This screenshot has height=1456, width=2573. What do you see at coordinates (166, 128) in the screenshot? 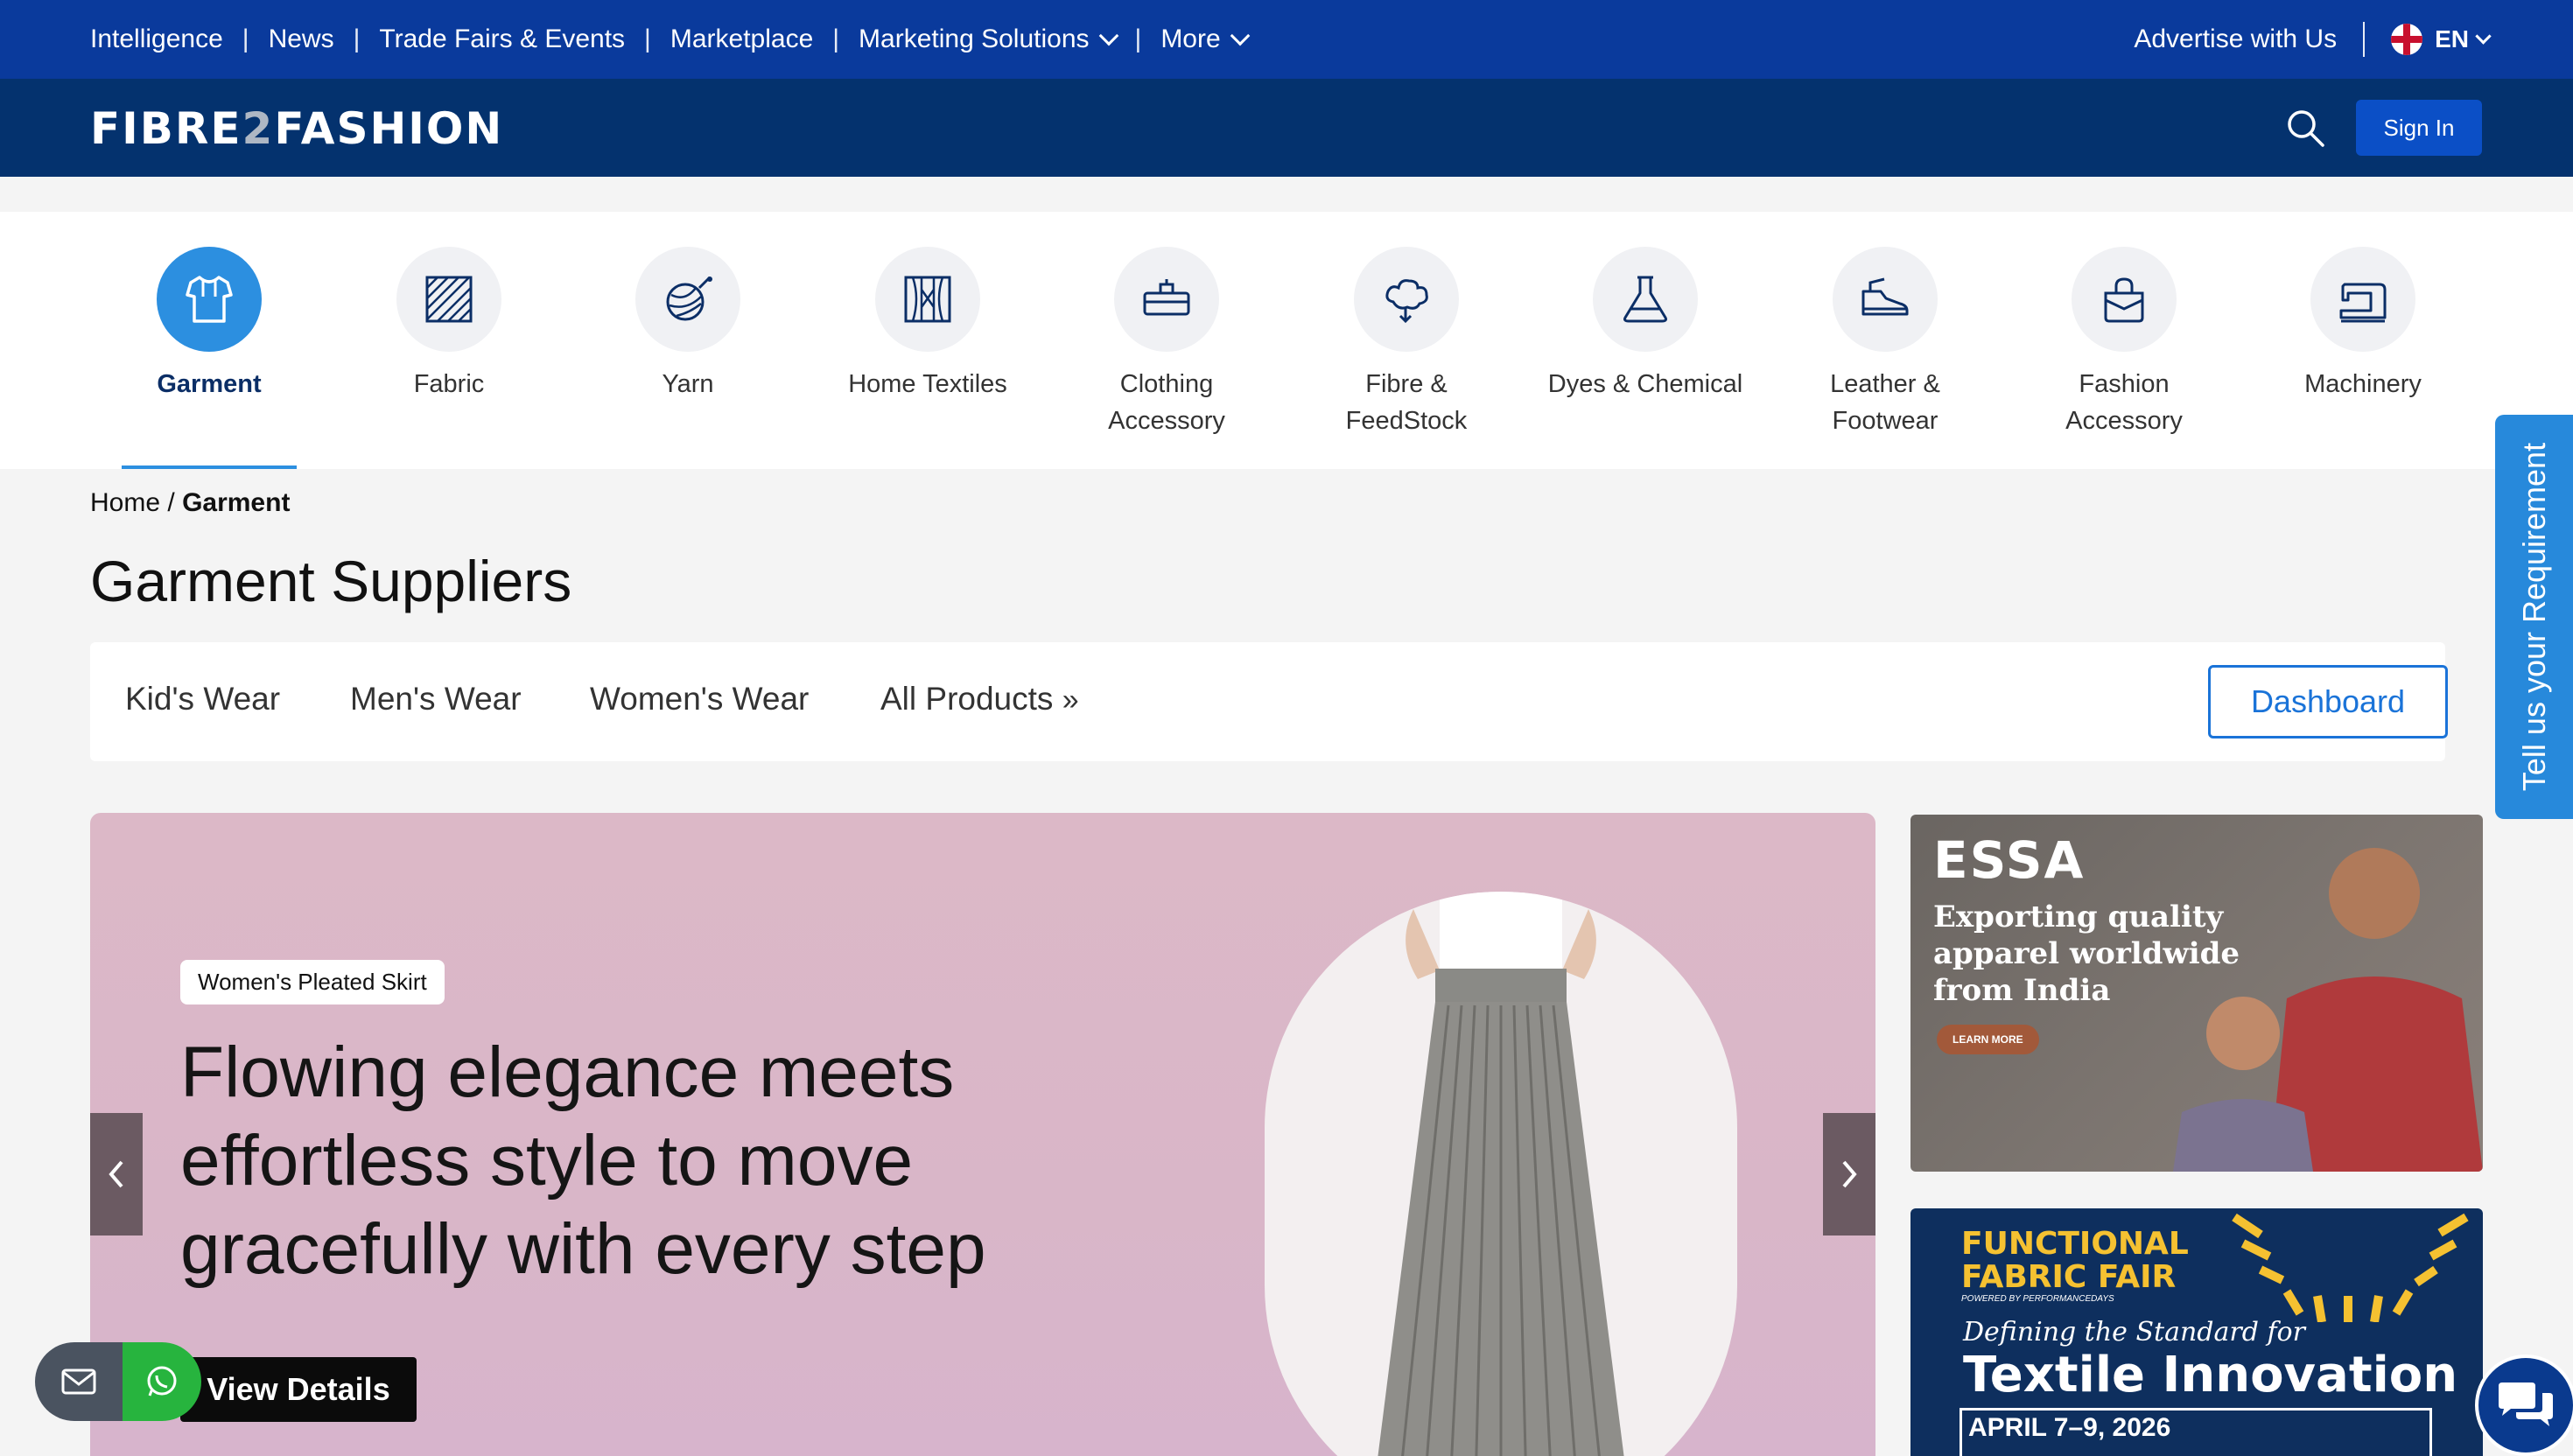
I see `logo-text-fibre: FIBRE` at bounding box center [166, 128].